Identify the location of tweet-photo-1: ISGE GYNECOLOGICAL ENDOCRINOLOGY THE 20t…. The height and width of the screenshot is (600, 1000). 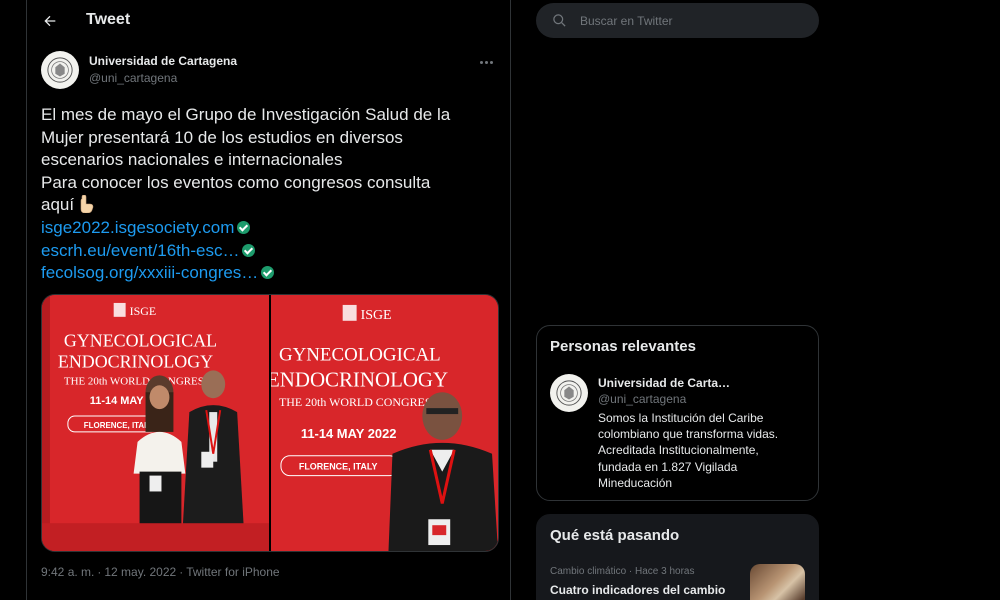
(155, 423).